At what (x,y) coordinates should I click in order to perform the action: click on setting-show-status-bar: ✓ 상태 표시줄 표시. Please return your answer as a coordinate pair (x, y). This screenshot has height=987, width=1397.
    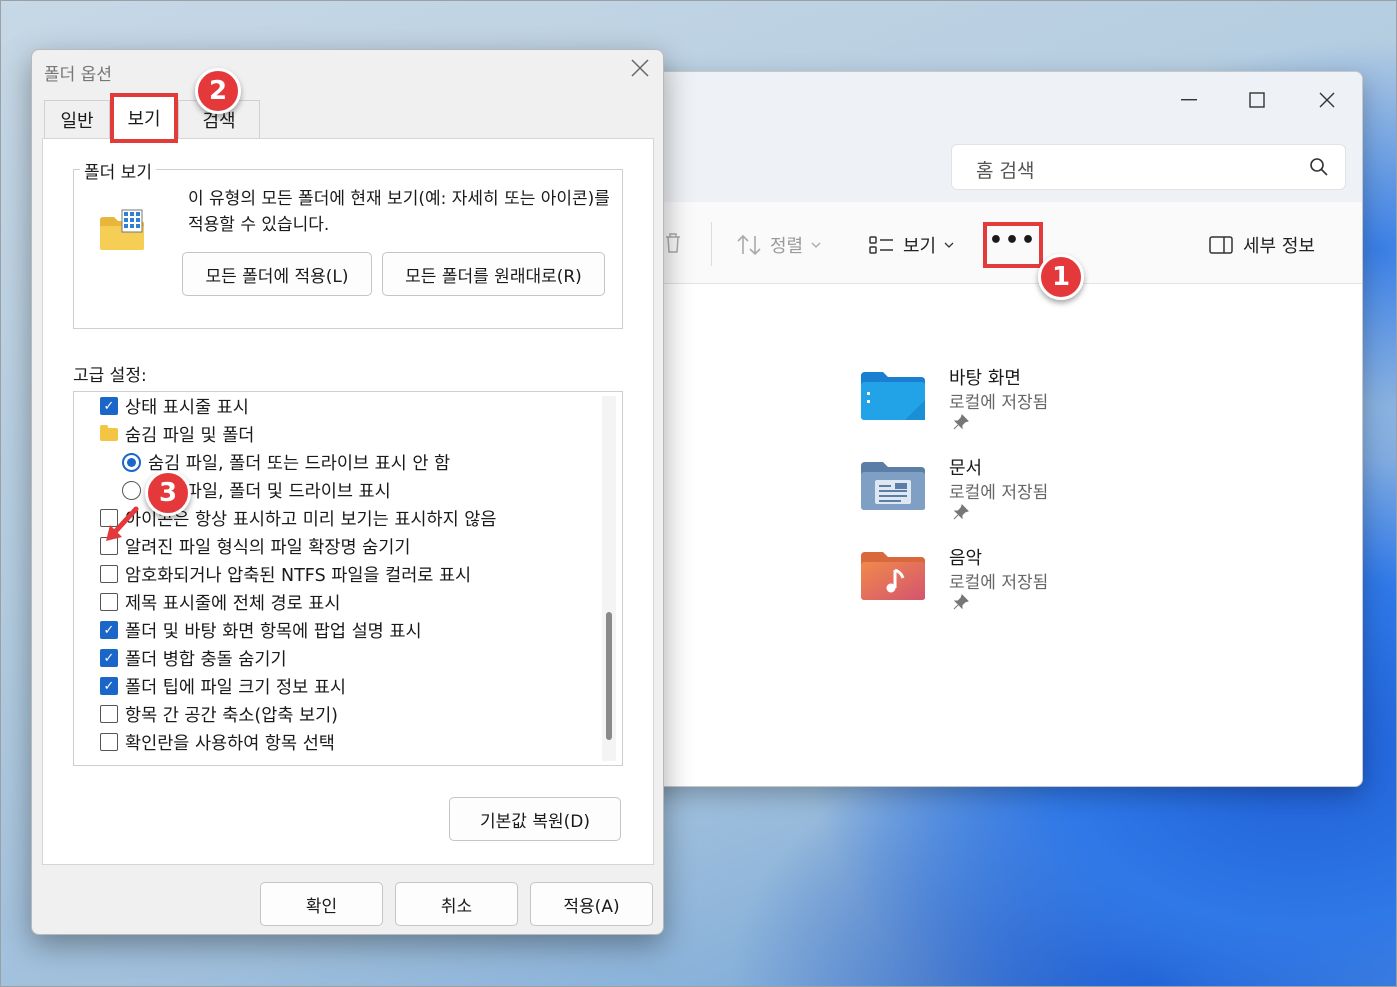
    Looking at the image, I should click on (174, 406).